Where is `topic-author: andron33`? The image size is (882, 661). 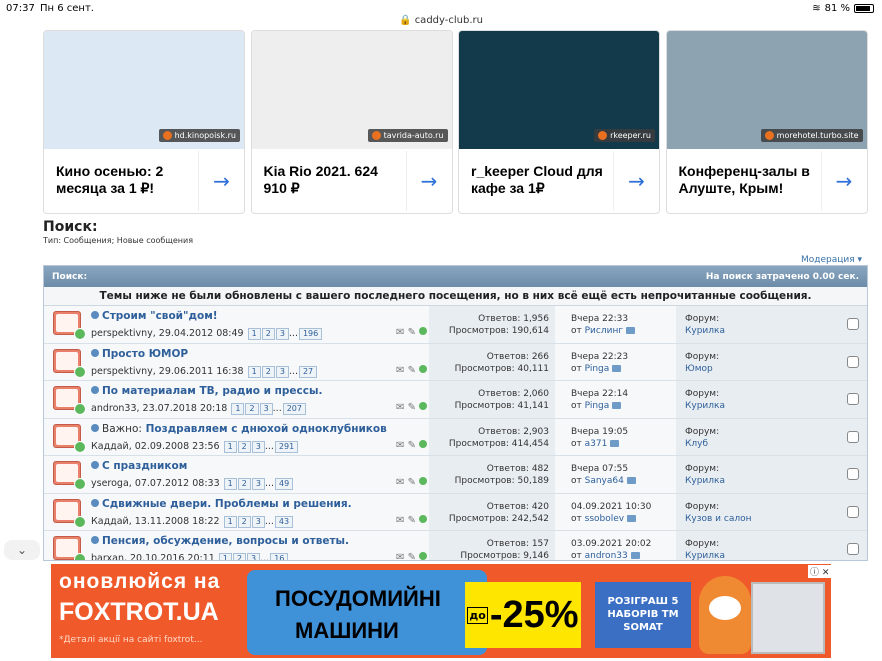 topic-author: andron33 is located at coordinates (114, 408).